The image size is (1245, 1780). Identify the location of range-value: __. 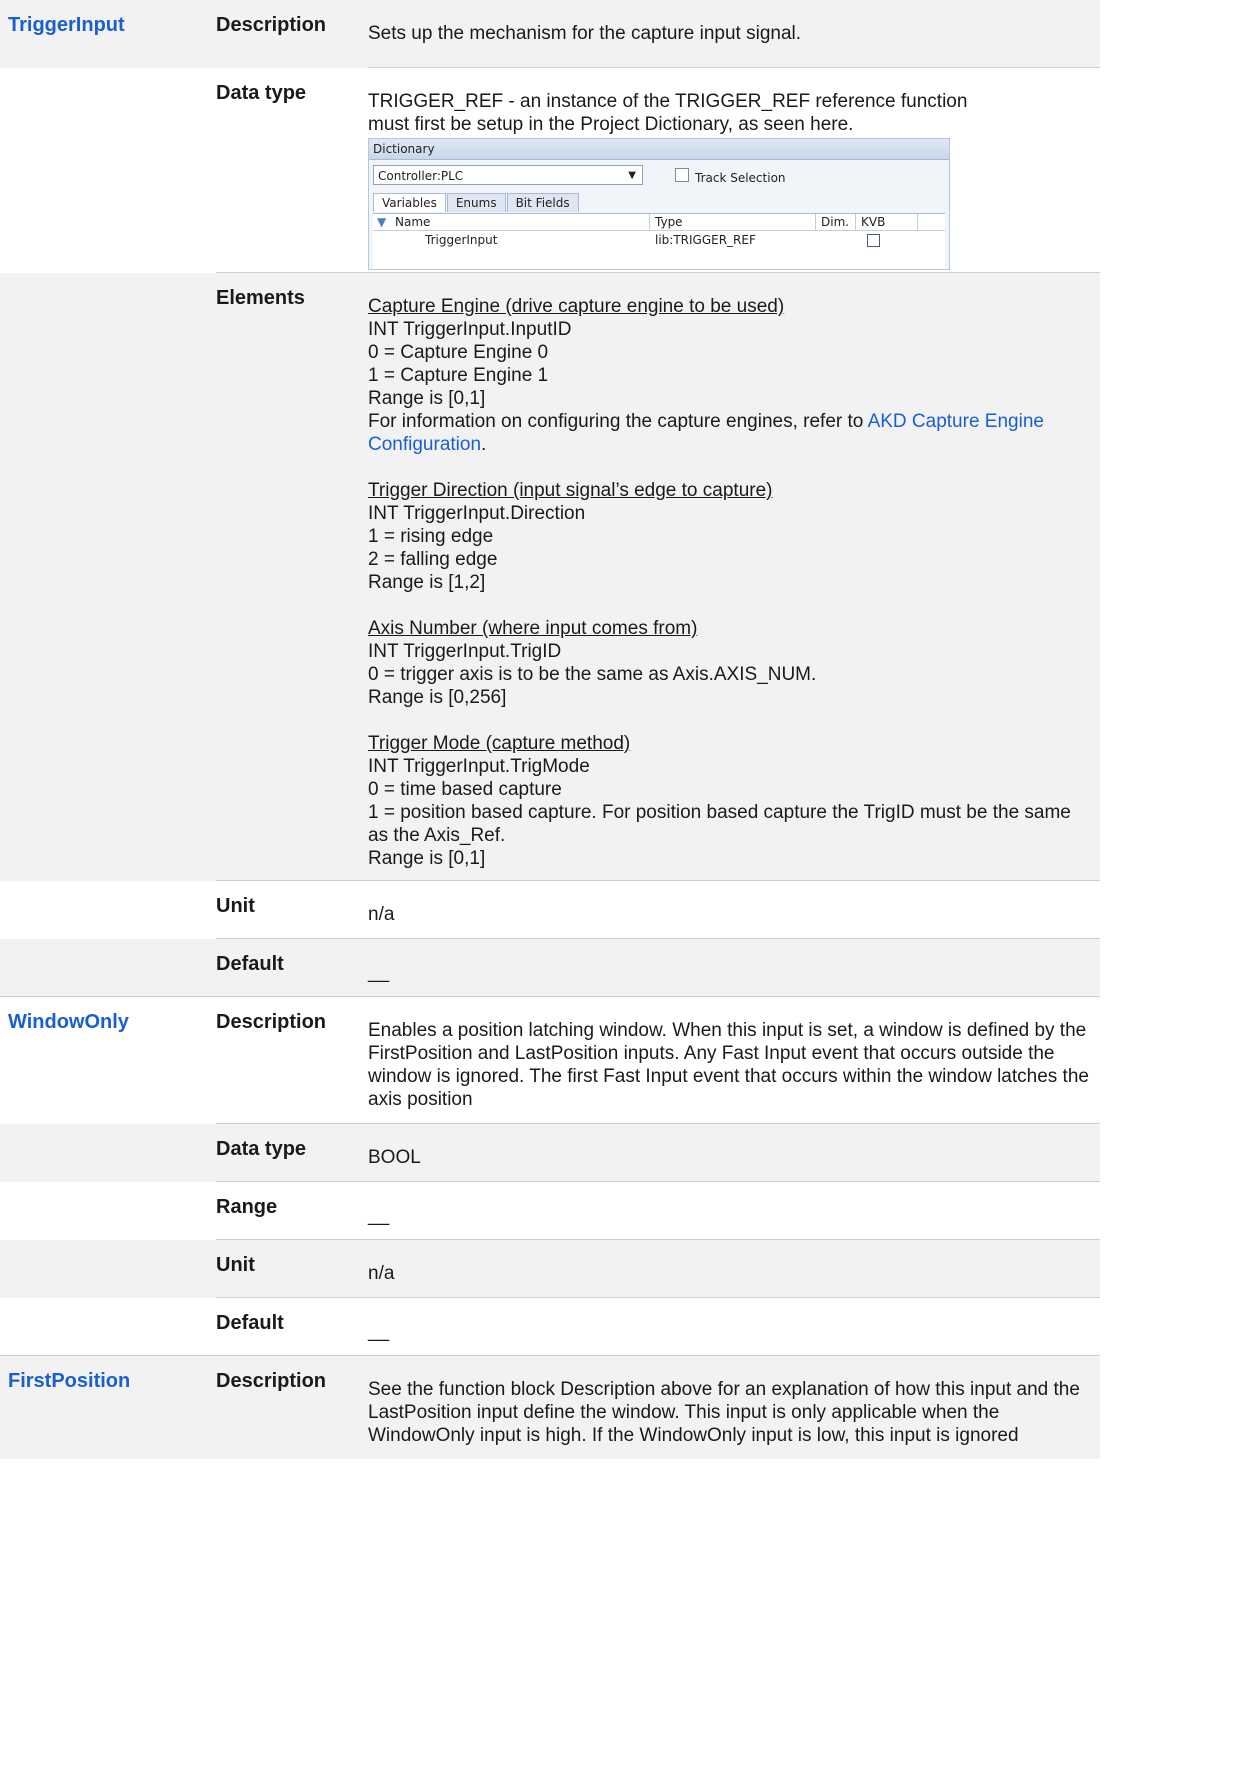
(734, 1210).